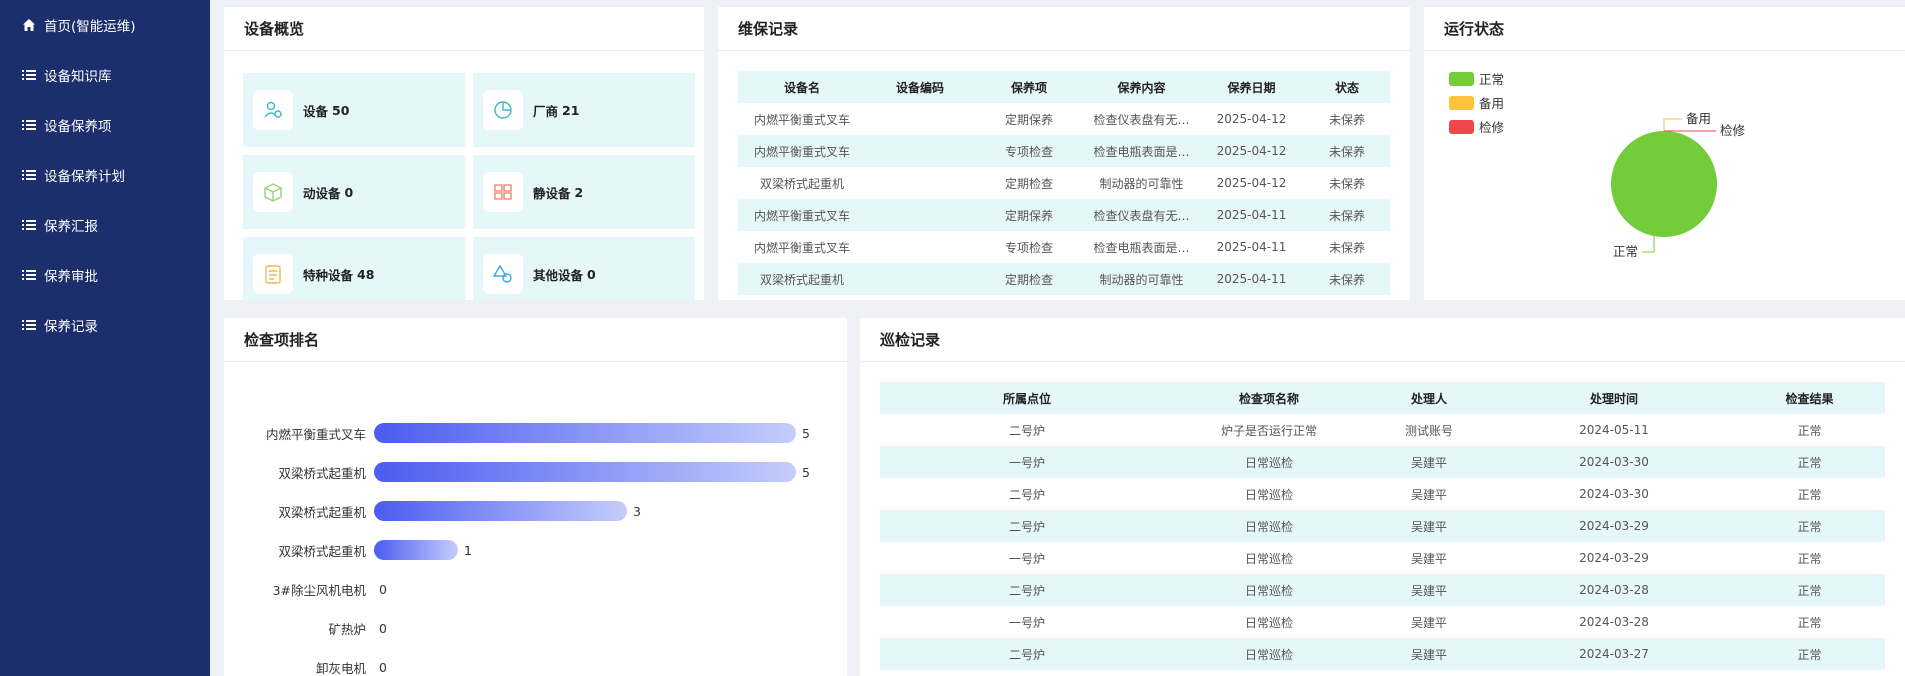 The height and width of the screenshot is (676, 1905). I want to click on overview-tile-0: 设备 50, so click(354, 110).